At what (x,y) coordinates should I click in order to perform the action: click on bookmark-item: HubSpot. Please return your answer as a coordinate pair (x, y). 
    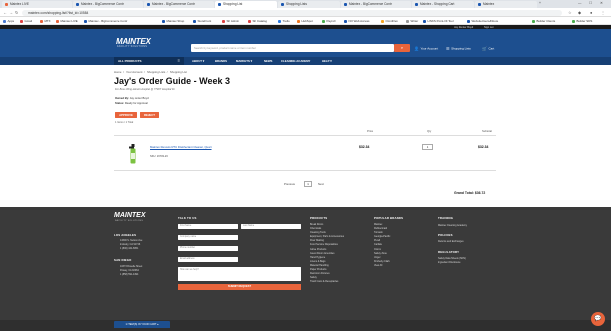
    Looking at the image, I should click on (305, 21).